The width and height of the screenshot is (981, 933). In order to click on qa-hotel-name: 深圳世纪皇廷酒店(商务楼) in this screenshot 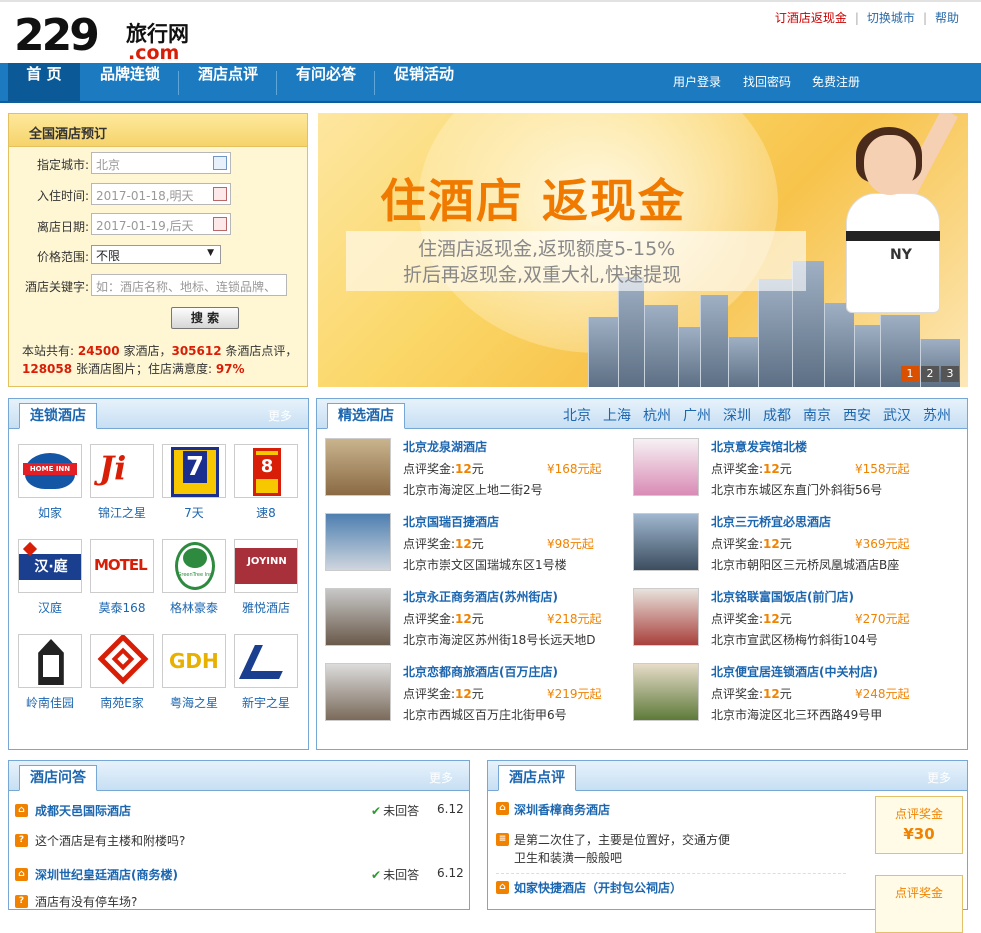, I will do `click(106, 874)`.